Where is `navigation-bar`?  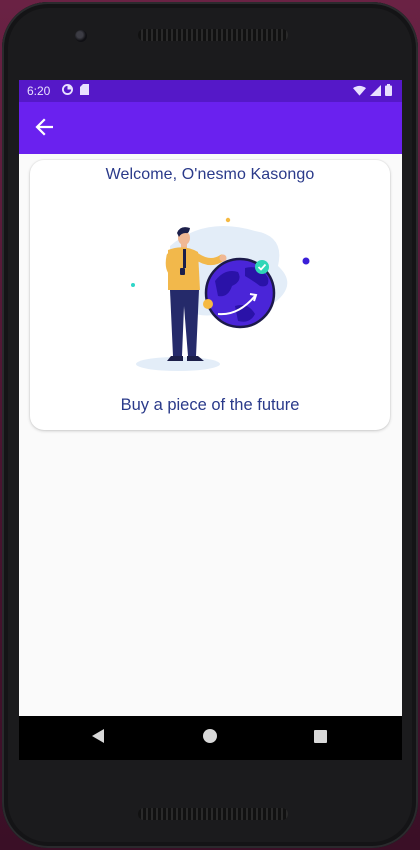 navigation-bar is located at coordinates (210, 738).